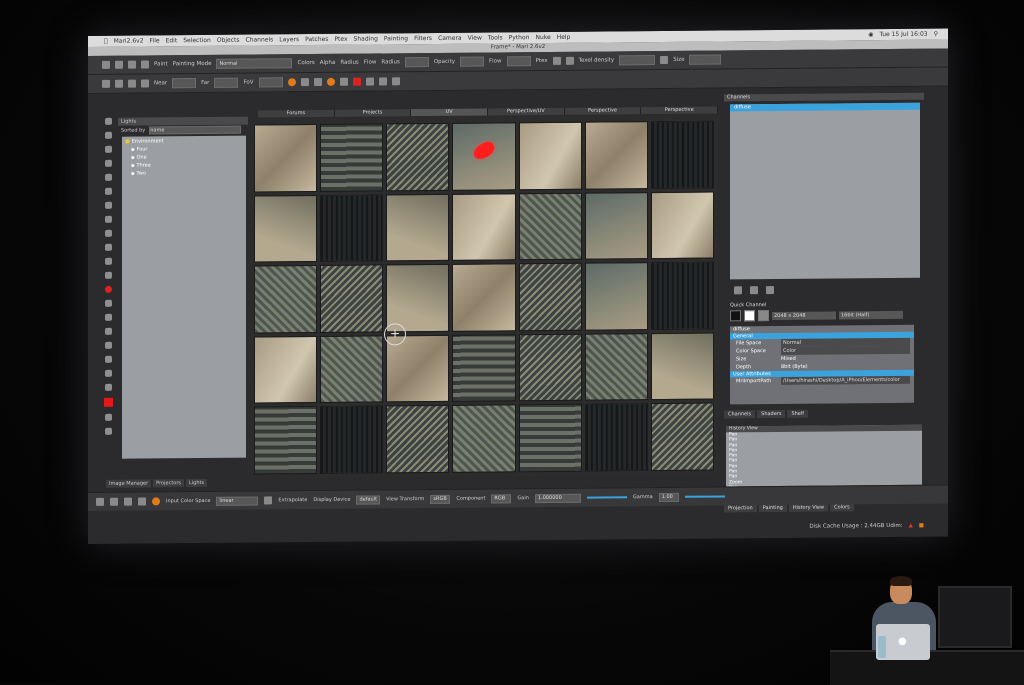 This screenshot has height=685, width=1024. Describe the element at coordinates (108, 345) in the screenshot. I see `dodge-icon` at that location.